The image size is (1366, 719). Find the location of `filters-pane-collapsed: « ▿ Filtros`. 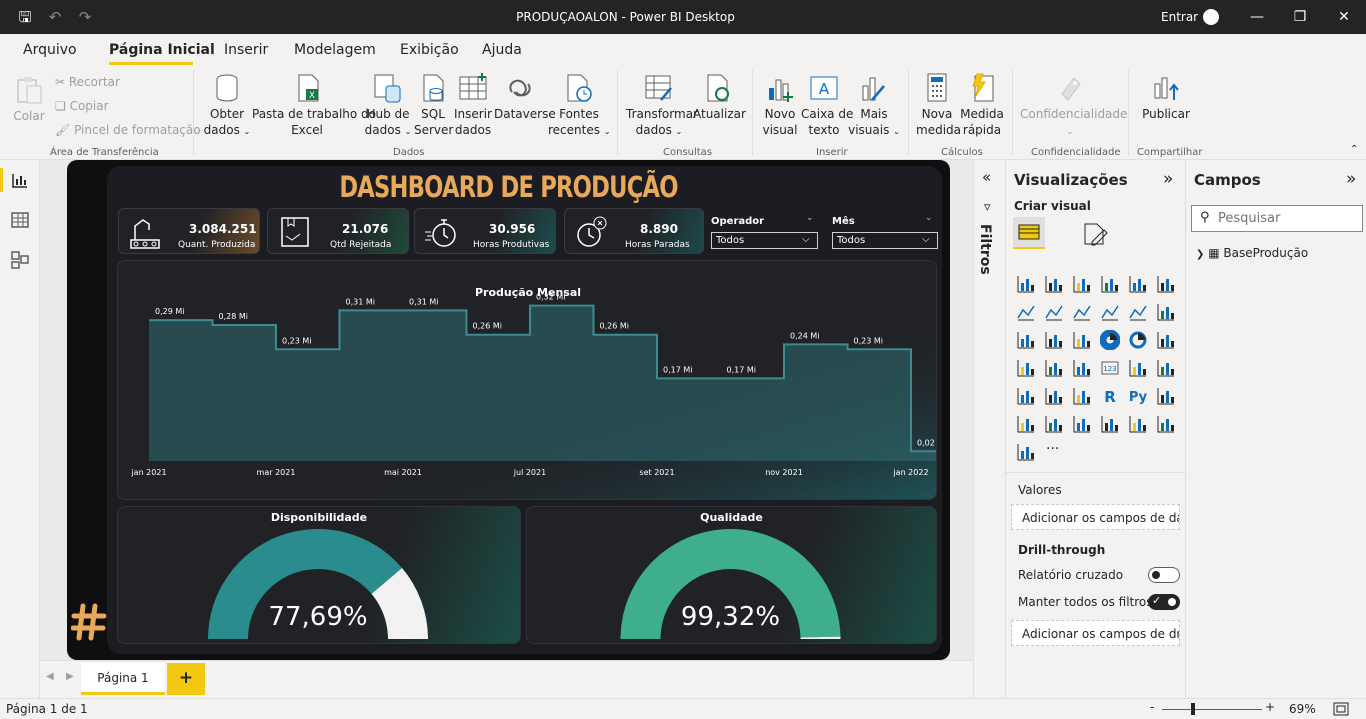

filters-pane-collapsed: « ▿ Filtros is located at coordinates (989, 429).